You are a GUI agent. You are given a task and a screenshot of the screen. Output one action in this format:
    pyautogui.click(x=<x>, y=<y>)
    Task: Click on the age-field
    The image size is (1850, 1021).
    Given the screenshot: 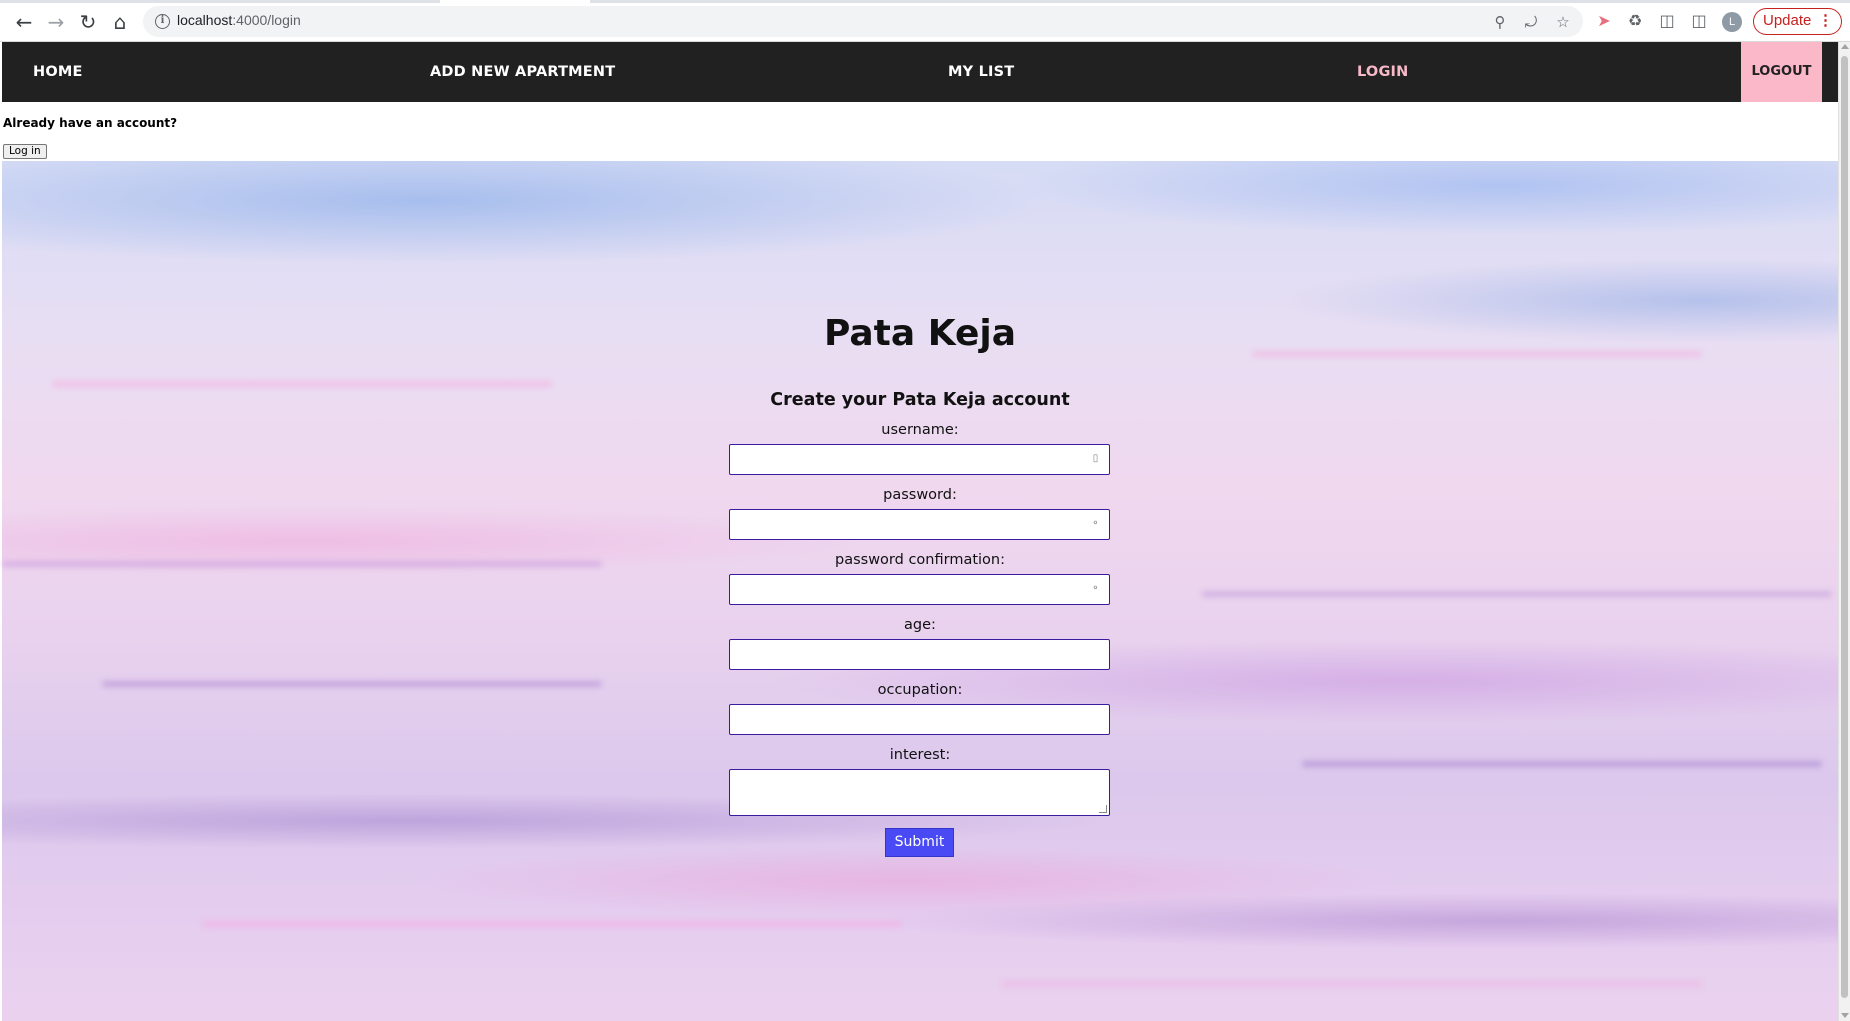 What is the action you would take?
    pyautogui.click(x=919, y=654)
    